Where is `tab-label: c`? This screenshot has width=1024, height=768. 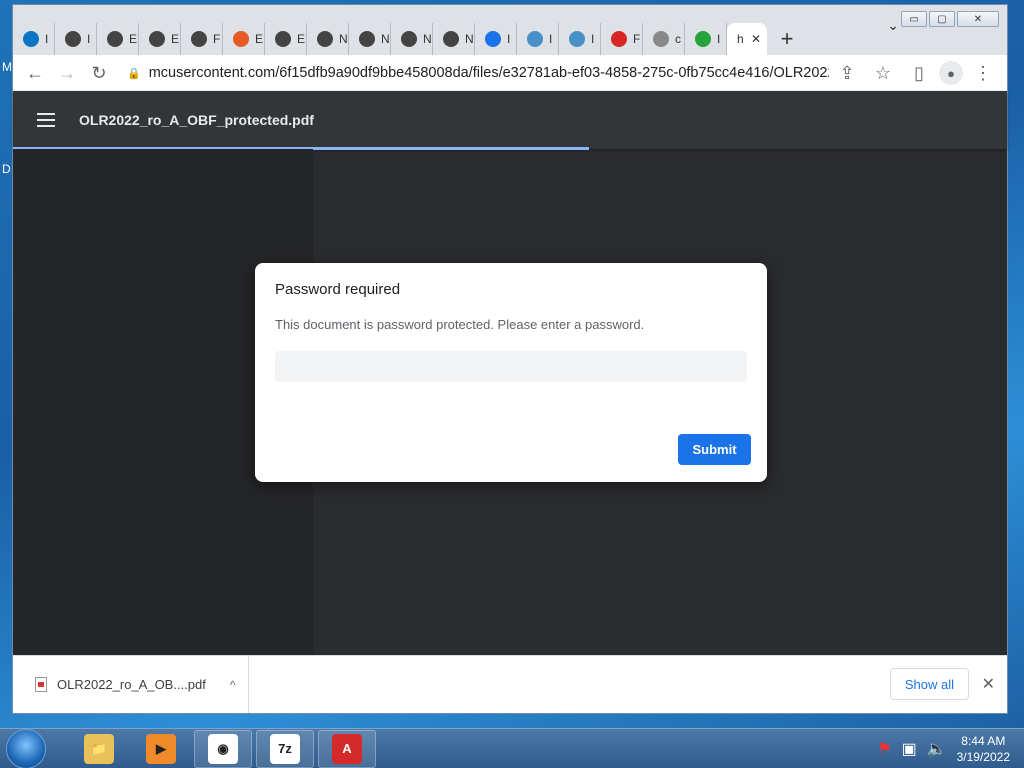
tab-label: c is located at coordinates (678, 39).